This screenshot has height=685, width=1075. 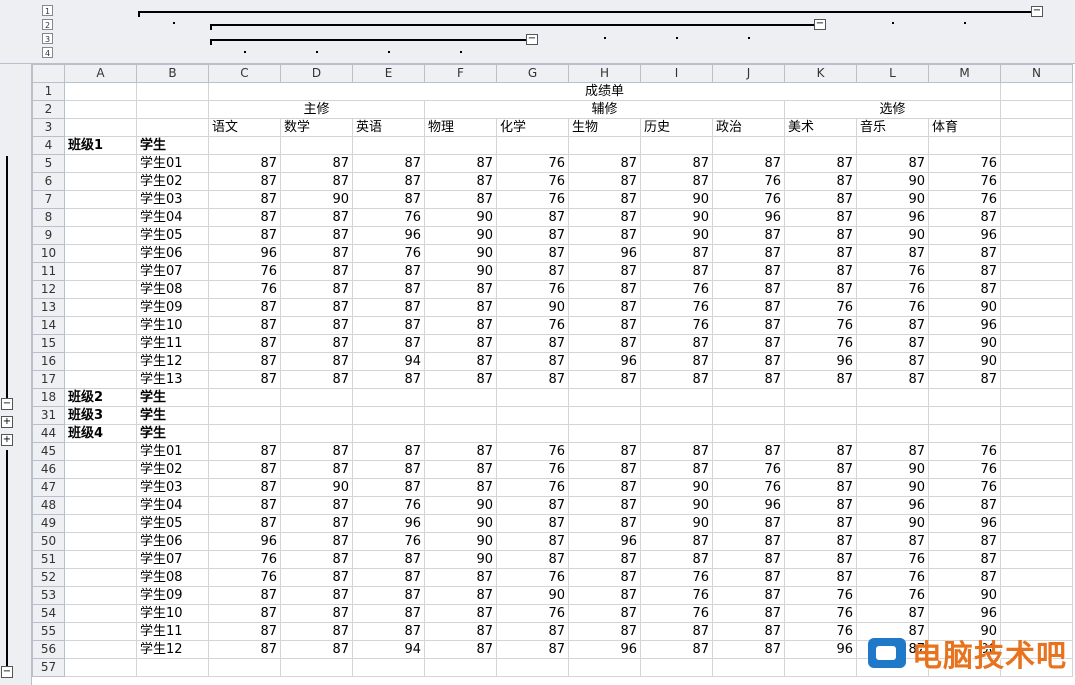 What do you see at coordinates (48, 433) in the screenshot?
I see `row-header: 44` at bounding box center [48, 433].